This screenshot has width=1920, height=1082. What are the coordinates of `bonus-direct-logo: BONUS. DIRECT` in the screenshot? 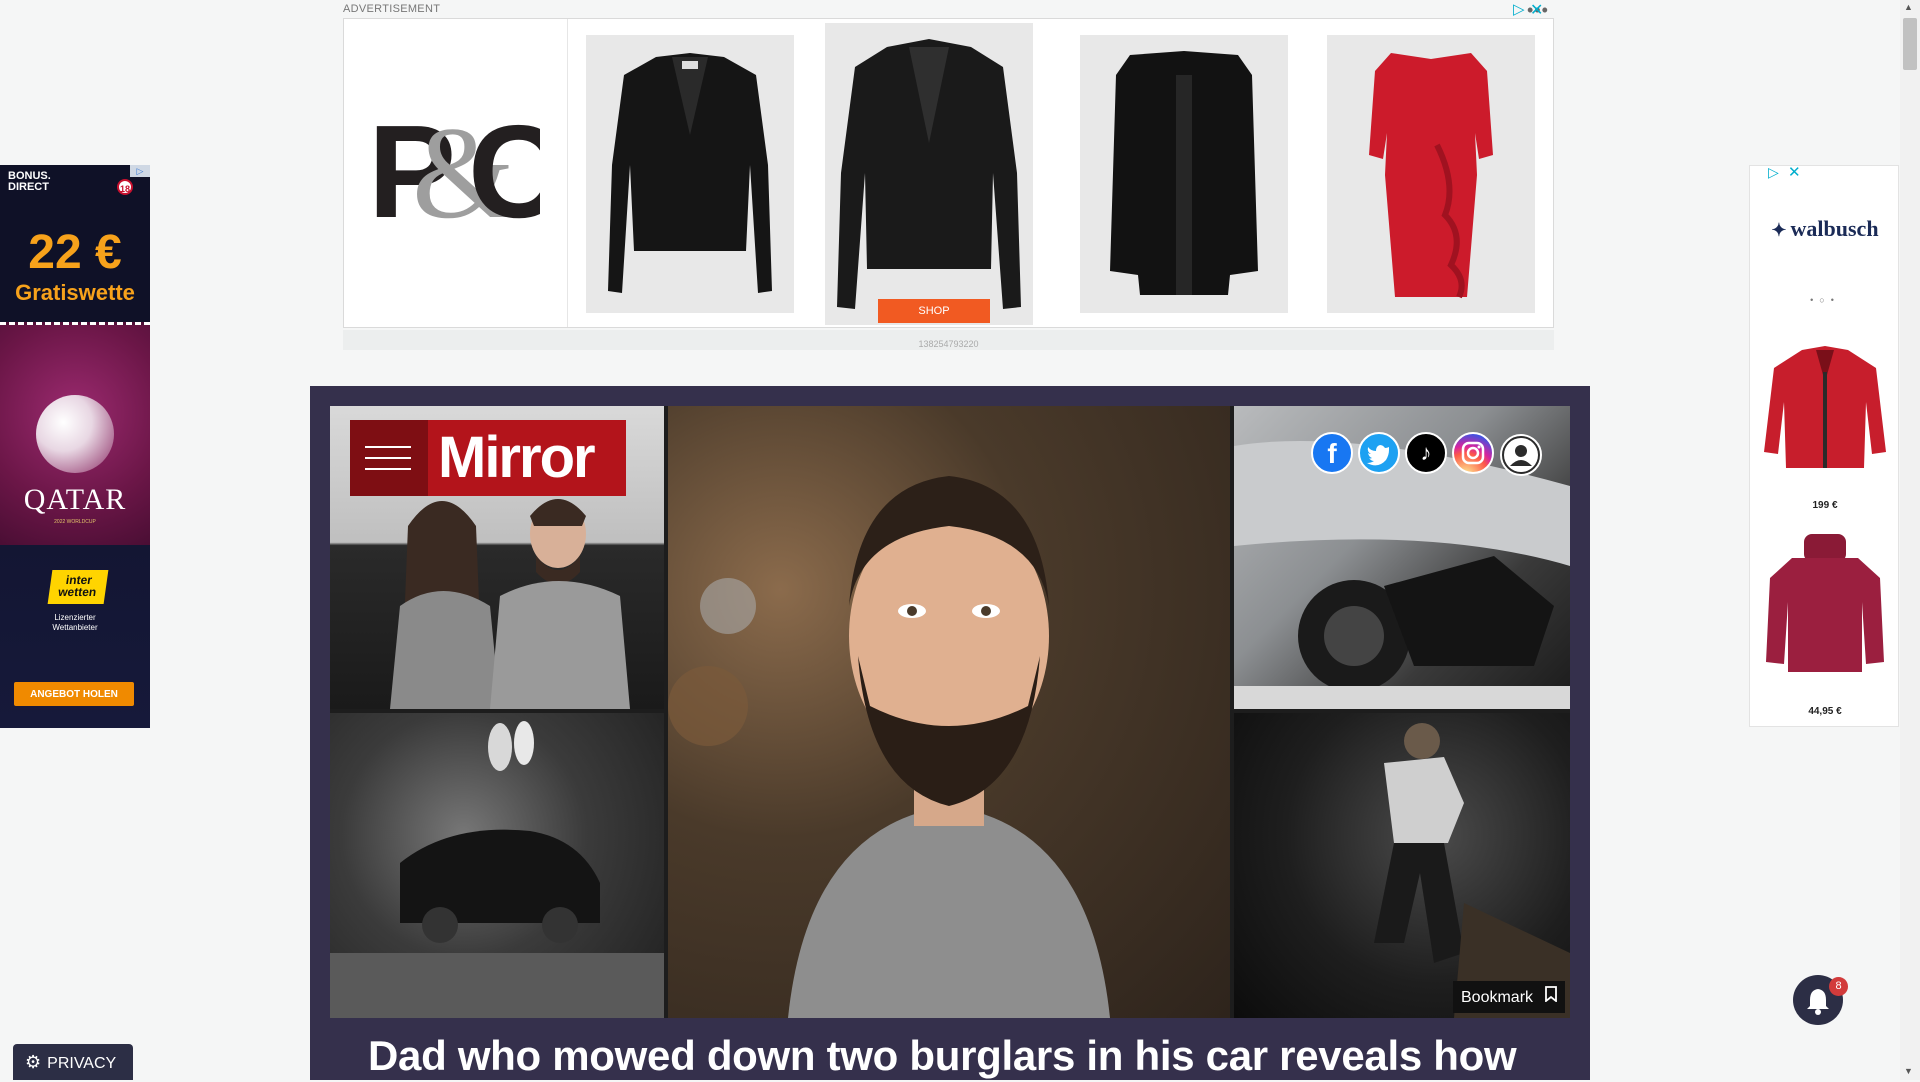 It's located at (29, 181).